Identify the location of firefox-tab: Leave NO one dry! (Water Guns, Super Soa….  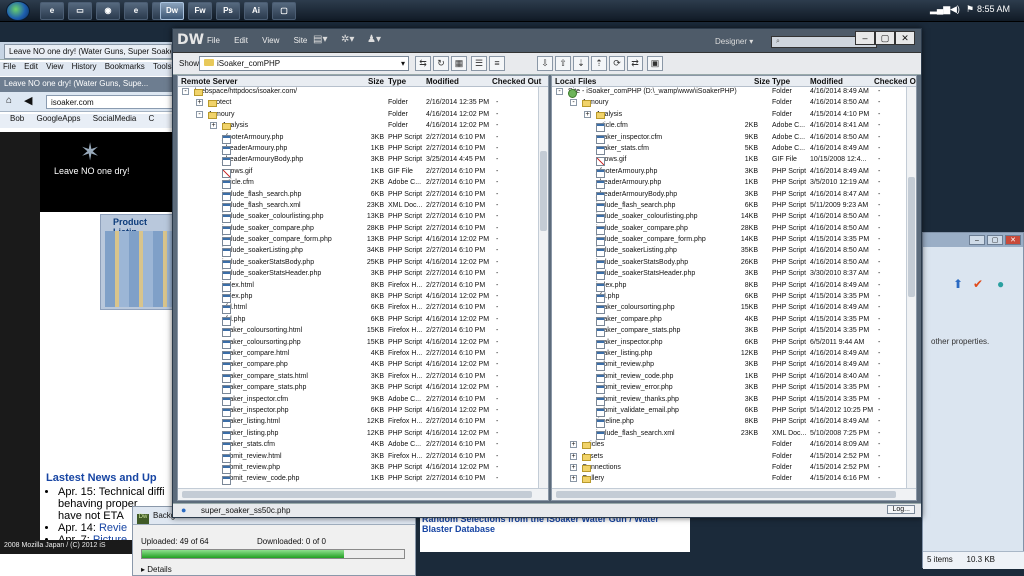
(88, 51).